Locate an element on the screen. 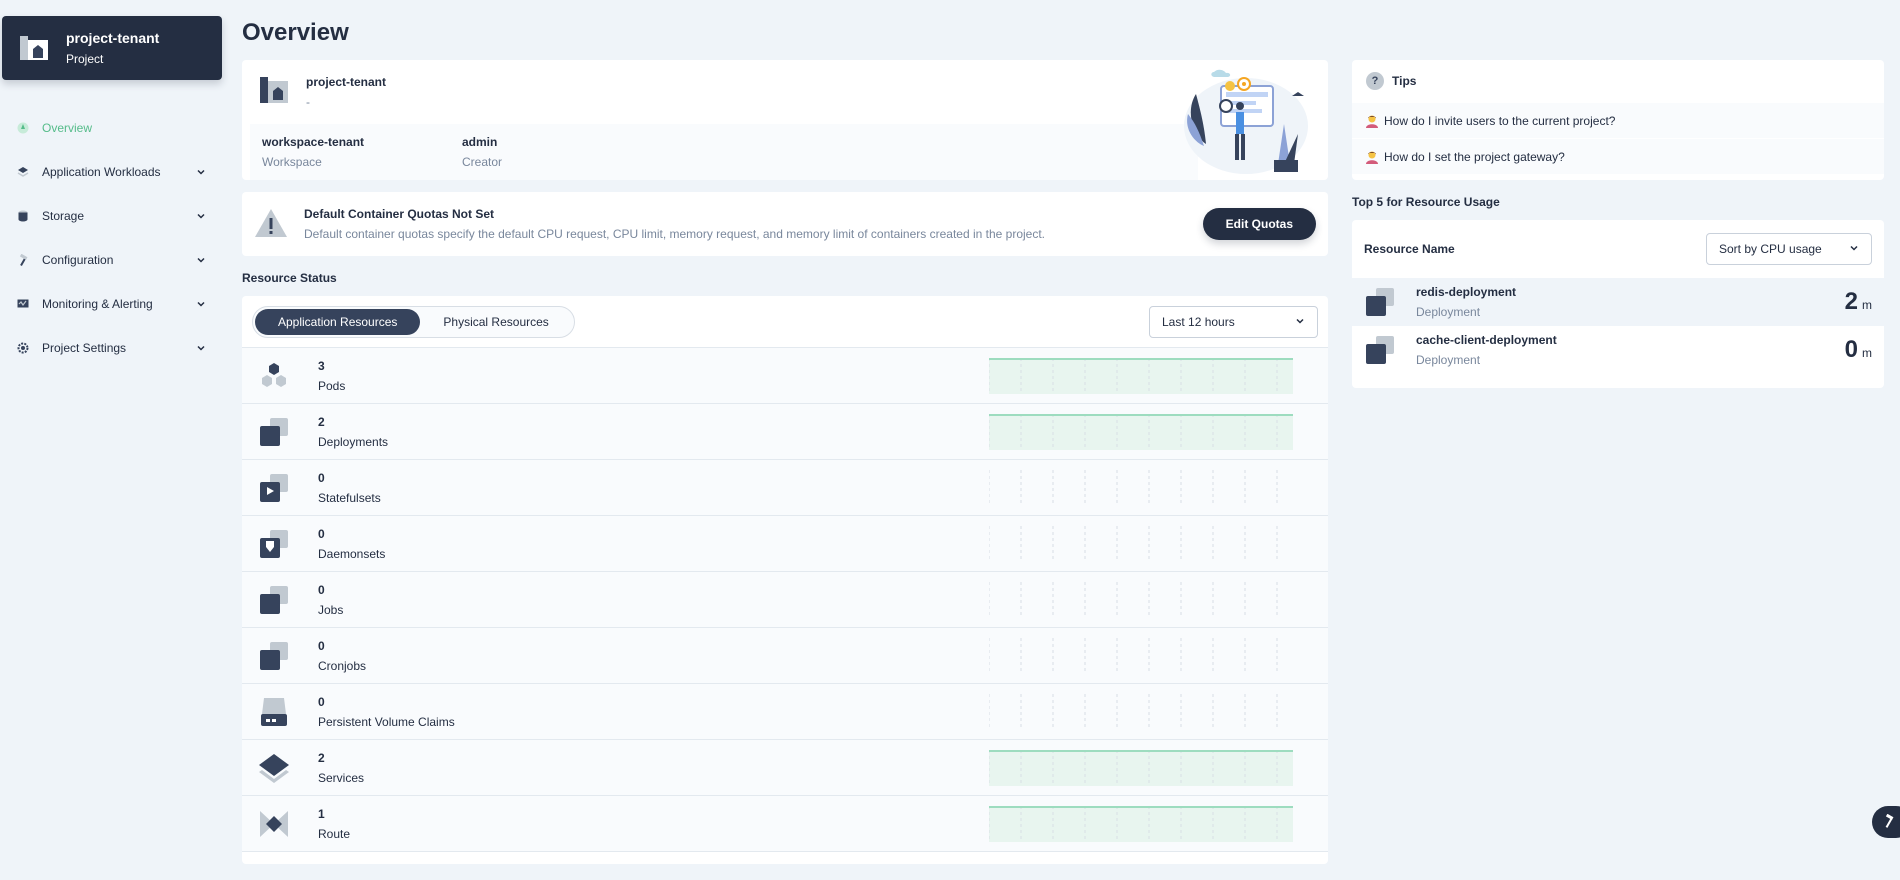 This screenshot has height=880, width=1900. top5-row: redis-deployment Deployment 2m is located at coordinates (1618, 302).